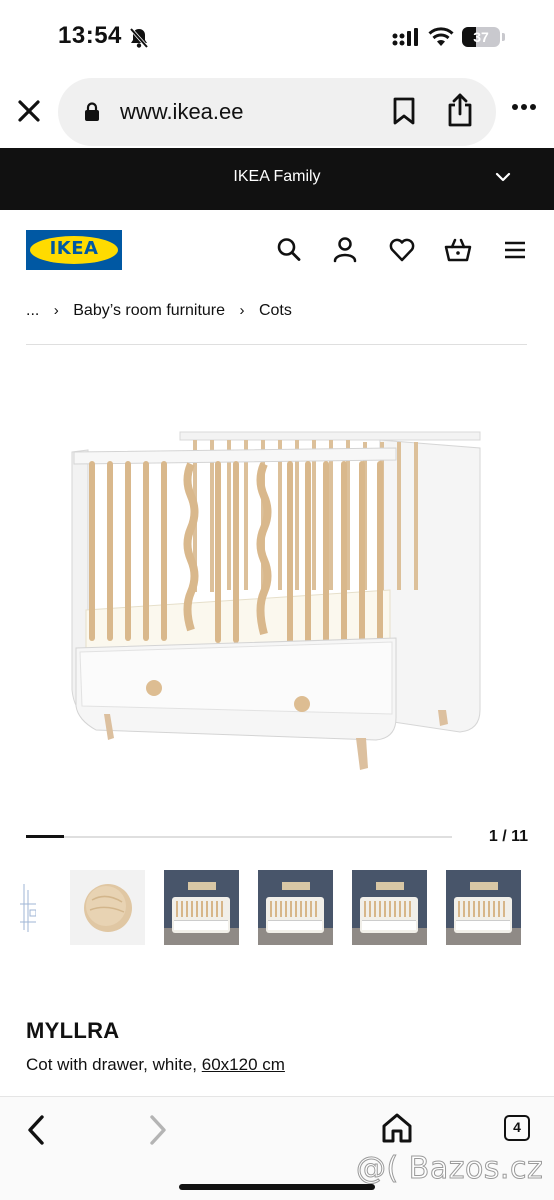 This screenshot has height=1200, width=554. Describe the element at coordinates (29, 111) in the screenshot. I see `close-icon` at that location.